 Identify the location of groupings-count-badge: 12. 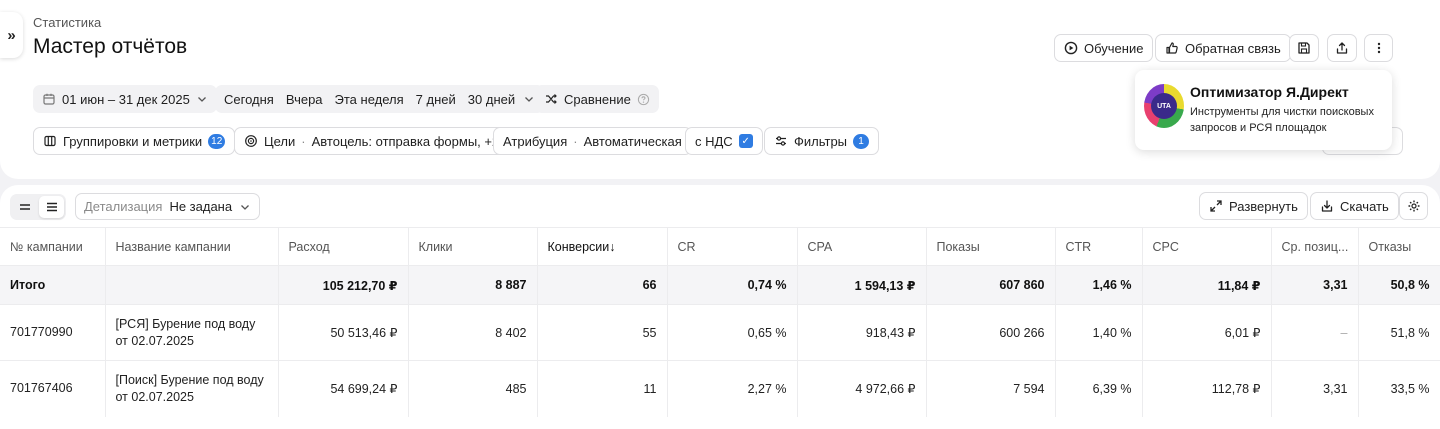
(217, 141).